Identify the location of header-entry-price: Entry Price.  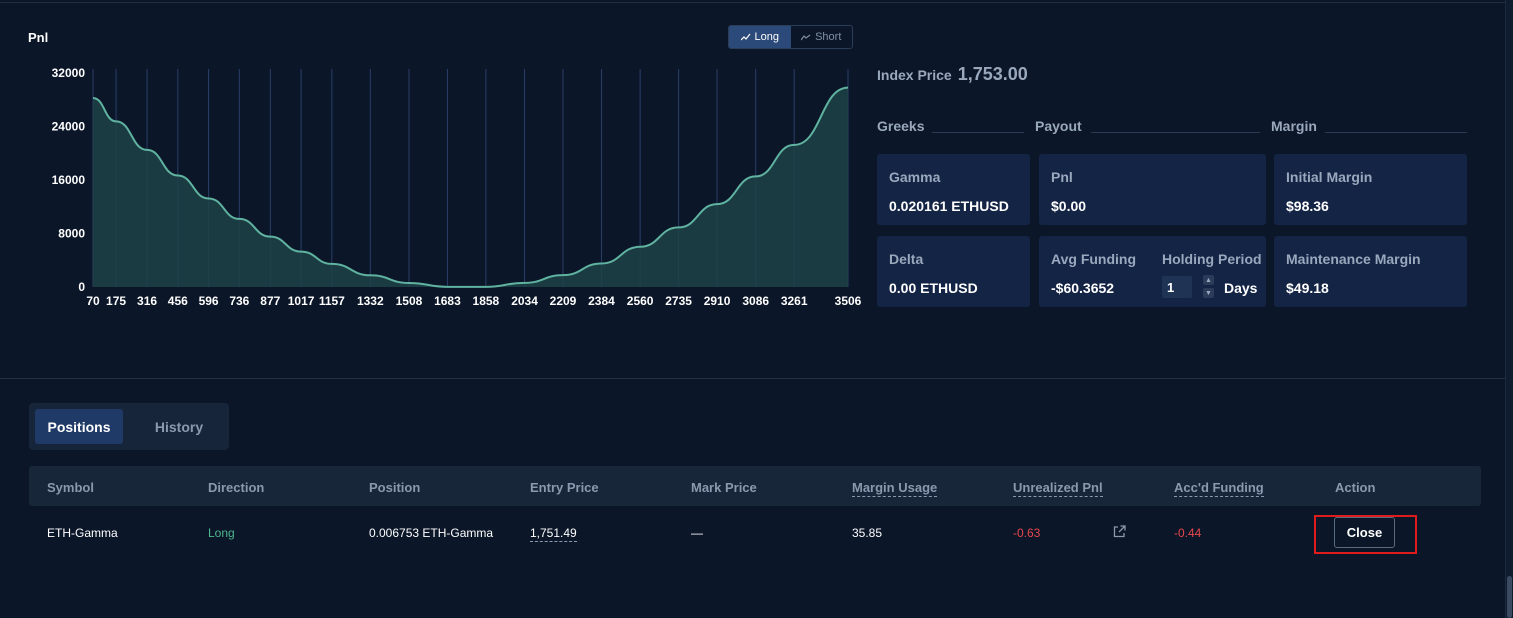
(564, 487).